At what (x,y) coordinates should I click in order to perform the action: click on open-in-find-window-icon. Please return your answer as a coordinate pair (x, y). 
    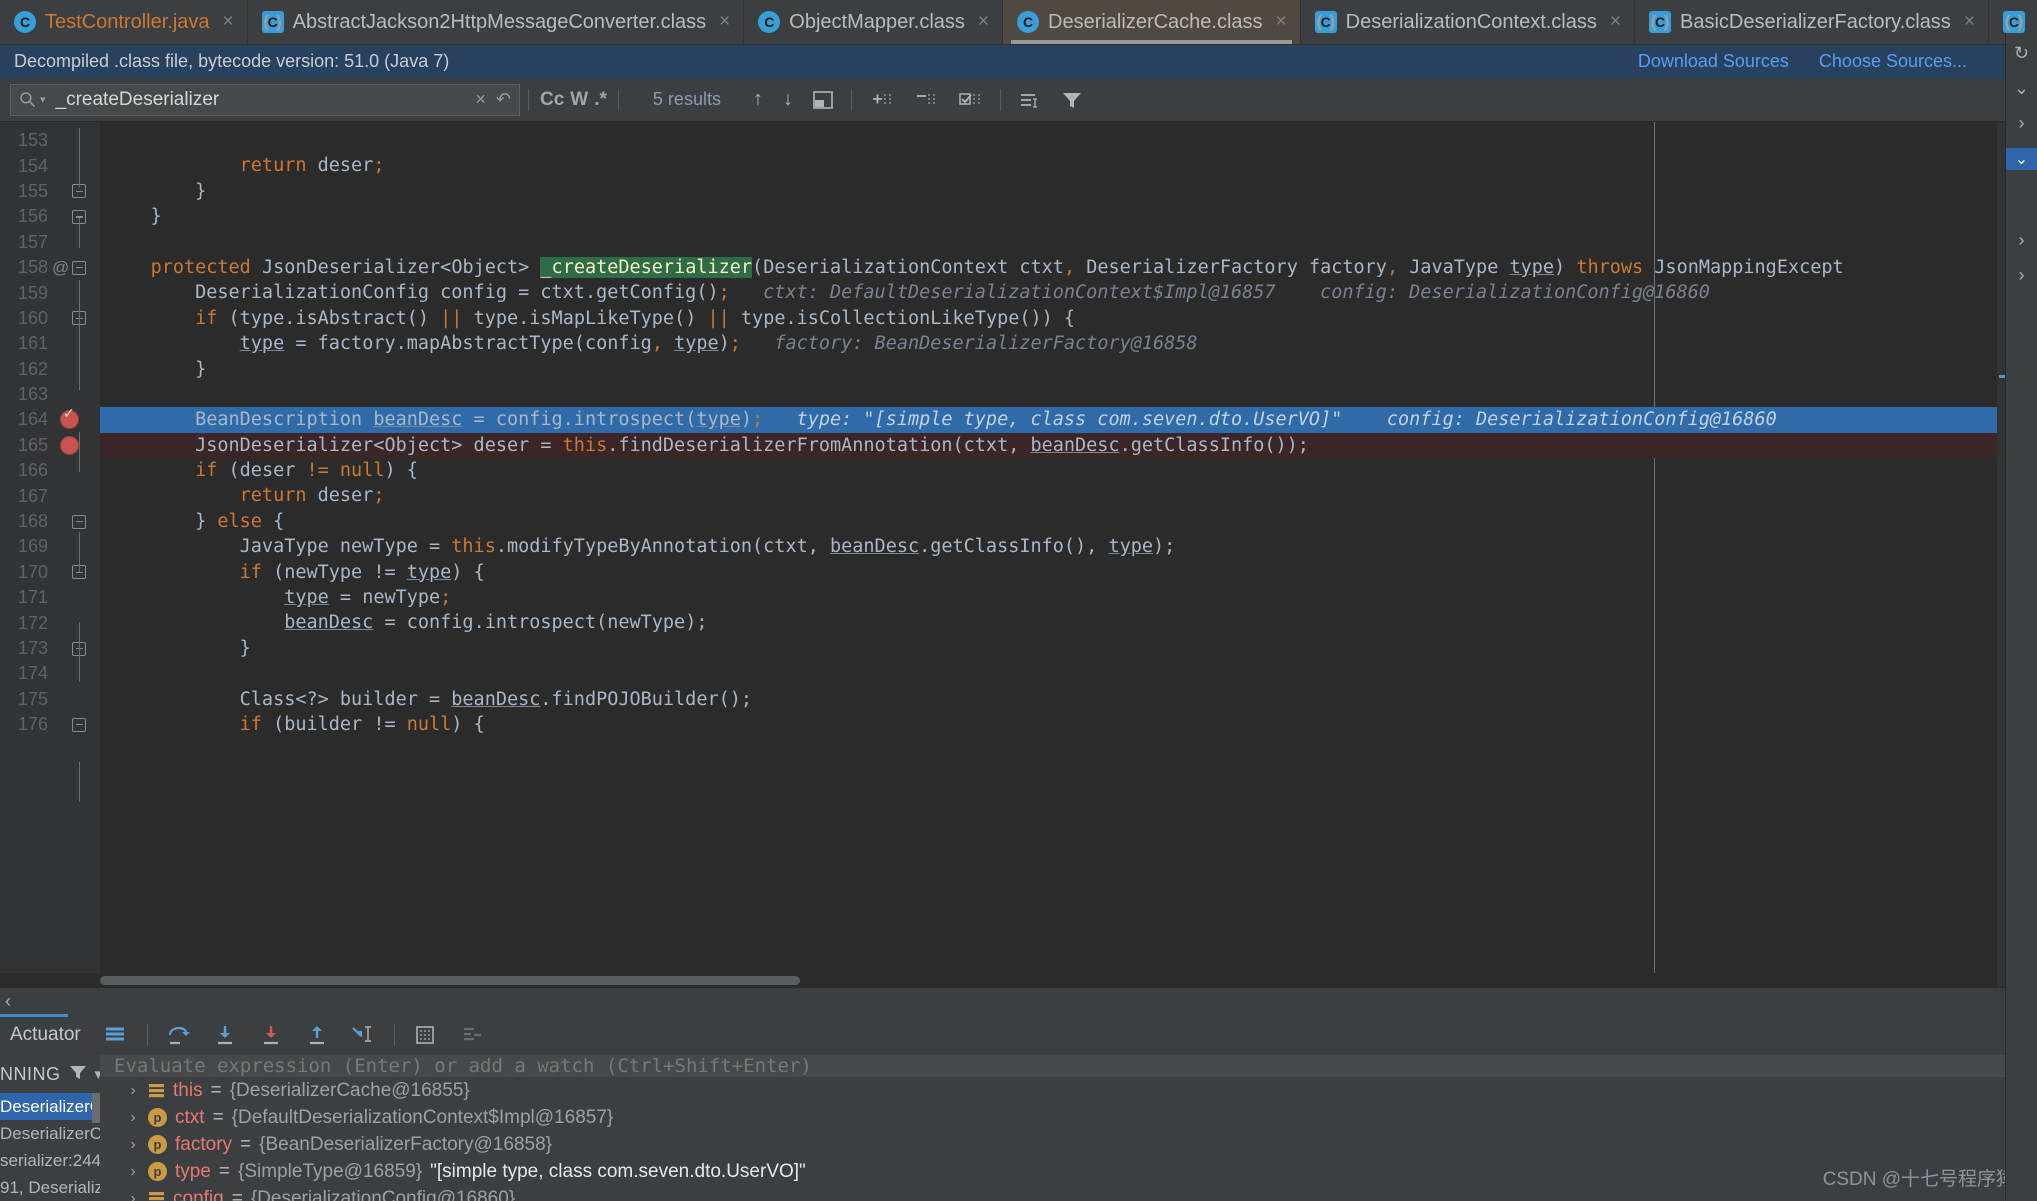
    Looking at the image, I should click on (823, 99).